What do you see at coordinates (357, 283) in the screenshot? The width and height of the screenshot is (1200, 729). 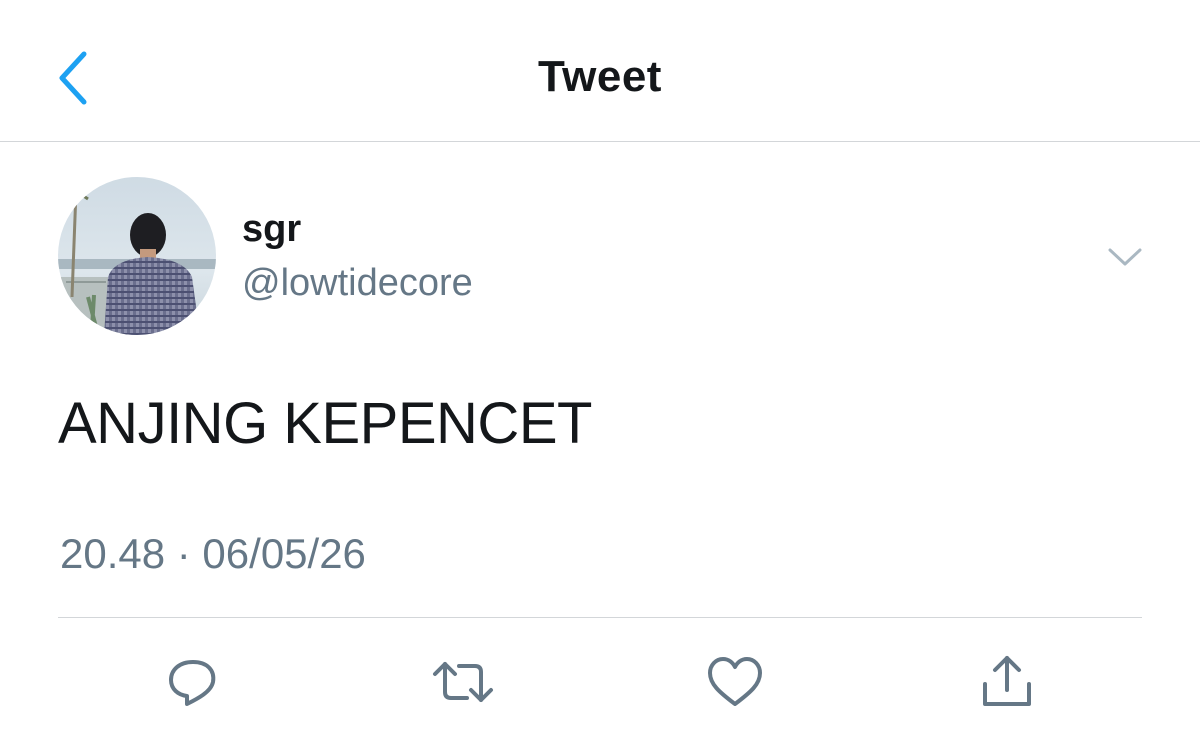 I see `author-handle: @lowtidecore` at bounding box center [357, 283].